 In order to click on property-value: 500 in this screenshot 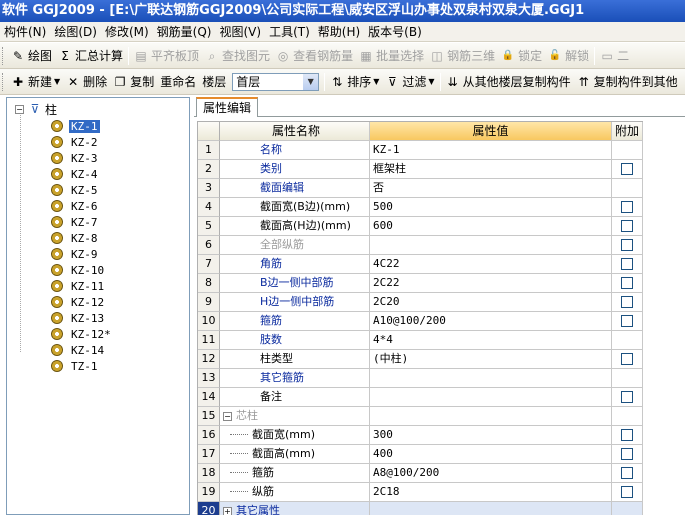, I will do `click(491, 207)`.